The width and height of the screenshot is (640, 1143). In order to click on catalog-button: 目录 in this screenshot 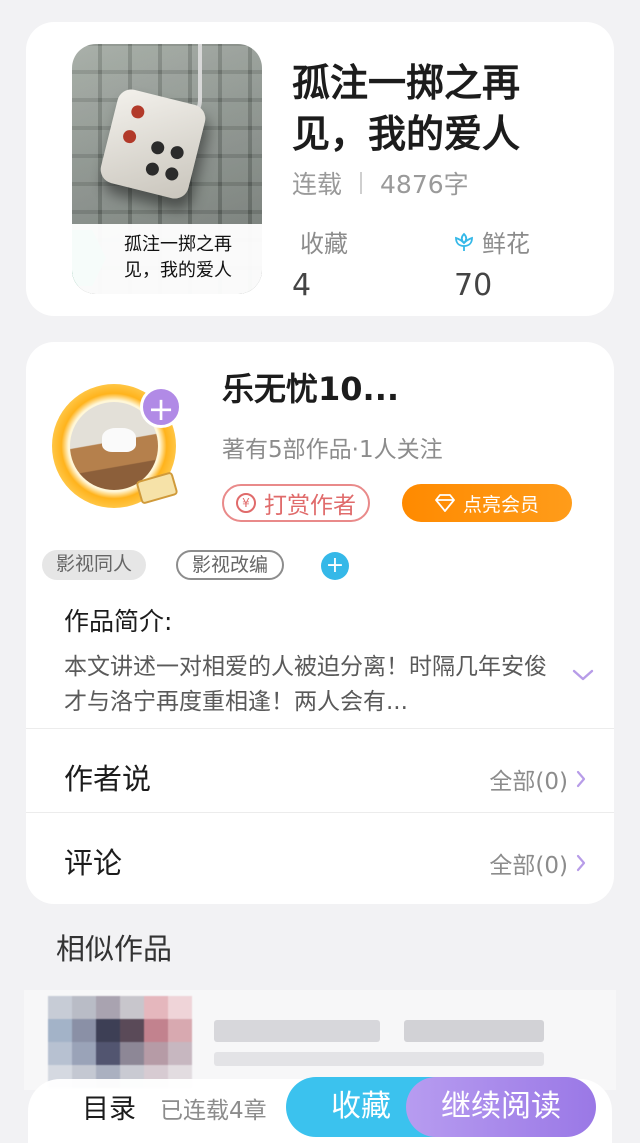, I will do `click(109, 1106)`.